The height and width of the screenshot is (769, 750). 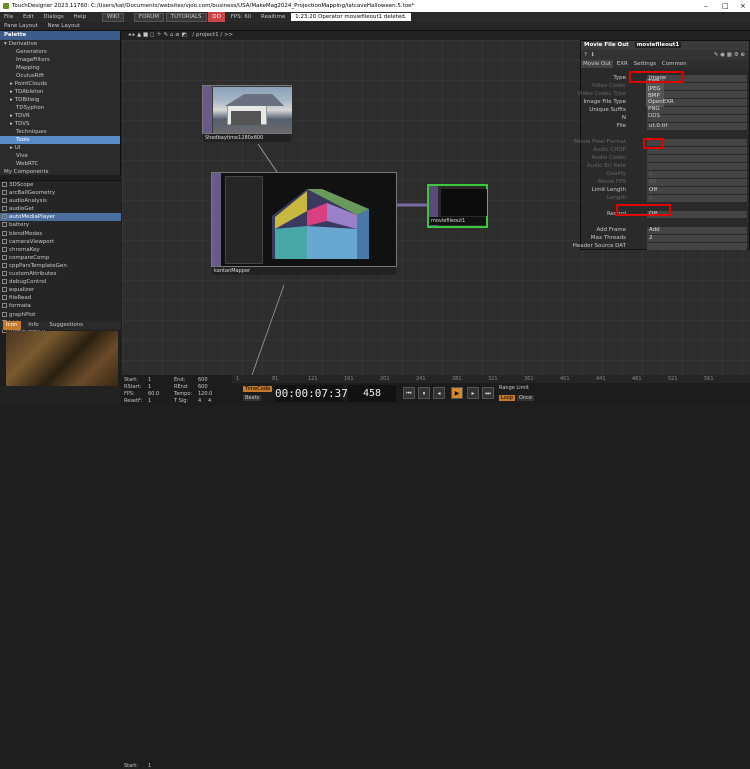 What do you see at coordinates (66, 325) in the screenshot?
I see `tab-suggestions: Suggestions` at bounding box center [66, 325].